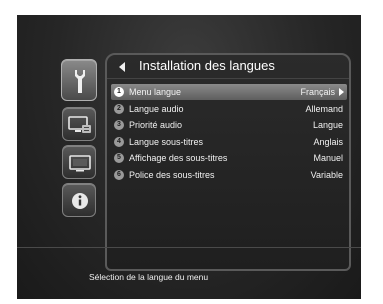 Image resolution: width=383 pixels, height=304 pixels. I want to click on item-number: 5, so click(119, 158).